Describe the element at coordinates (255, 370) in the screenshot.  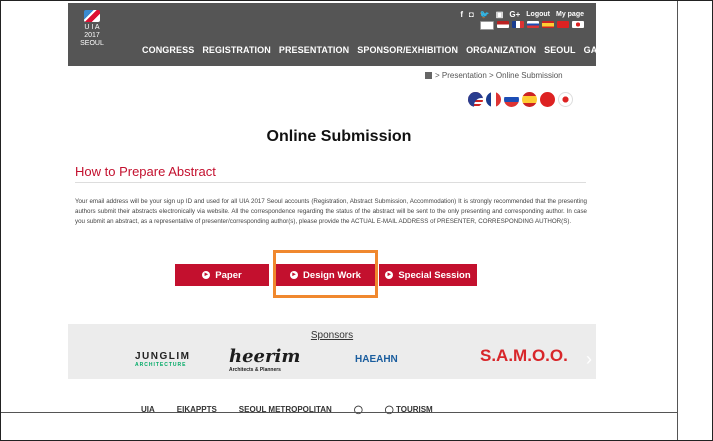
I see `sponsor-heerim-sub: Architects & Planners` at that location.